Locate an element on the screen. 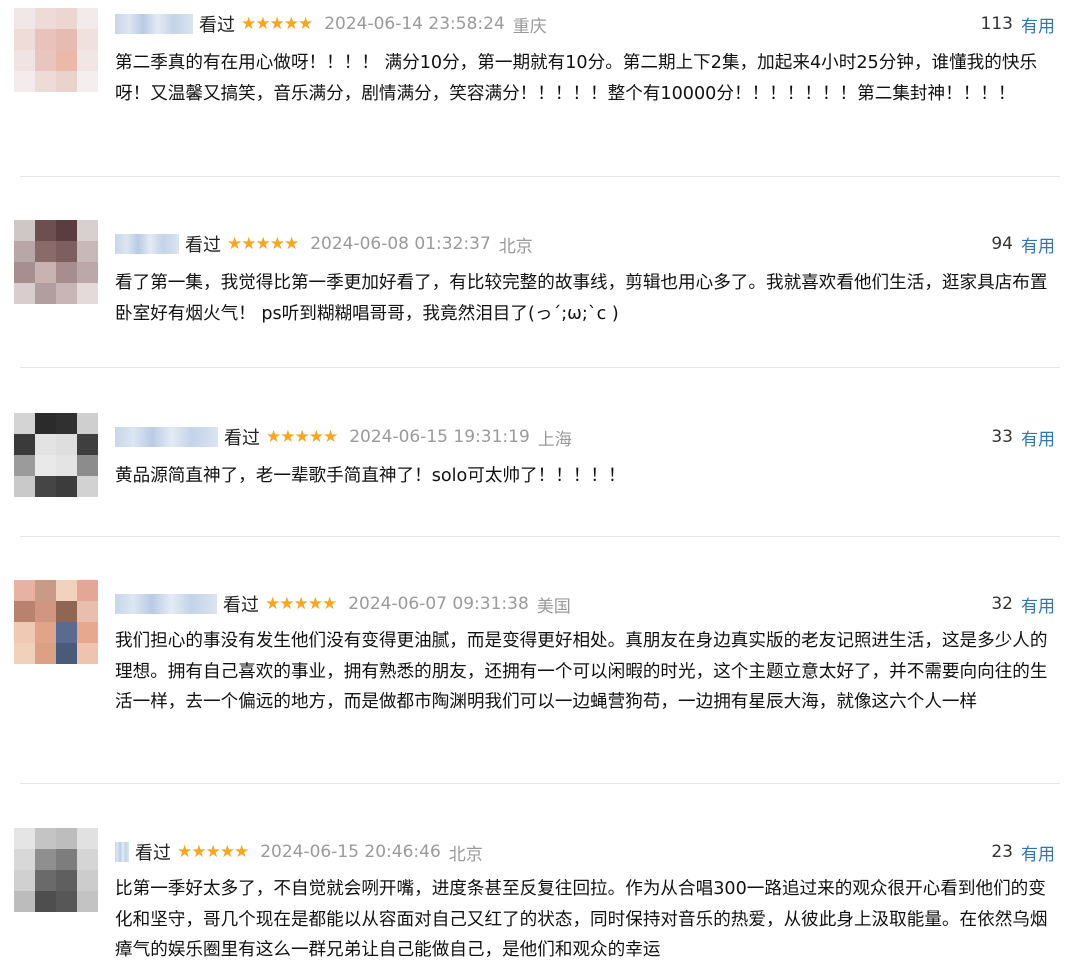 Image resolution: width=1080 pixels, height=970 pixels. vote-area: 113 有用 is located at coordinates (1018, 24).